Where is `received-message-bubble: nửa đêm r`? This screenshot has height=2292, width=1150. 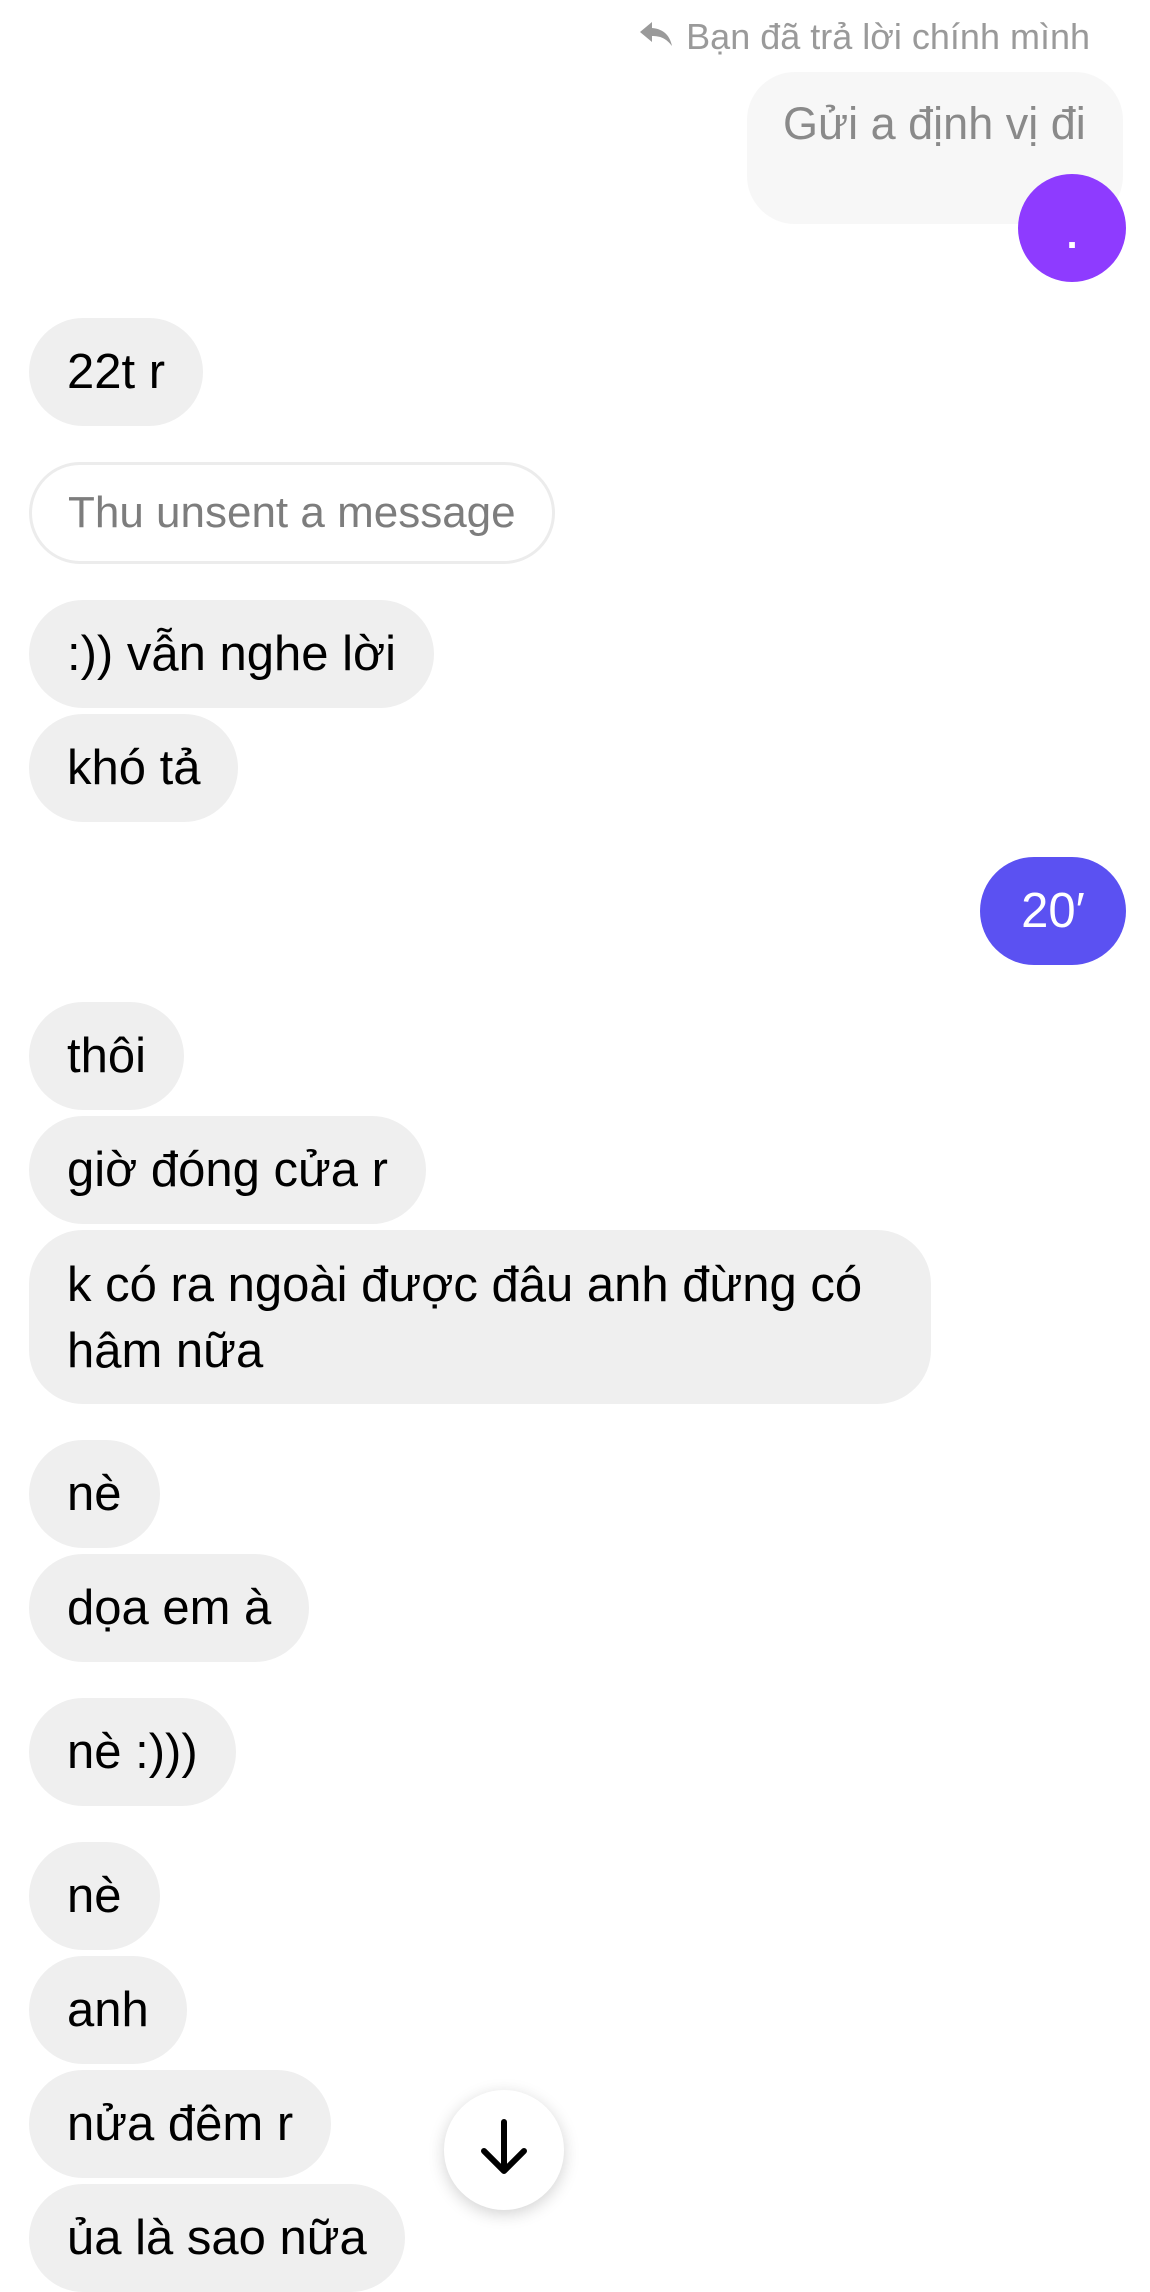
received-message-bubble: nửa đêm r is located at coordinates (180, 2124).